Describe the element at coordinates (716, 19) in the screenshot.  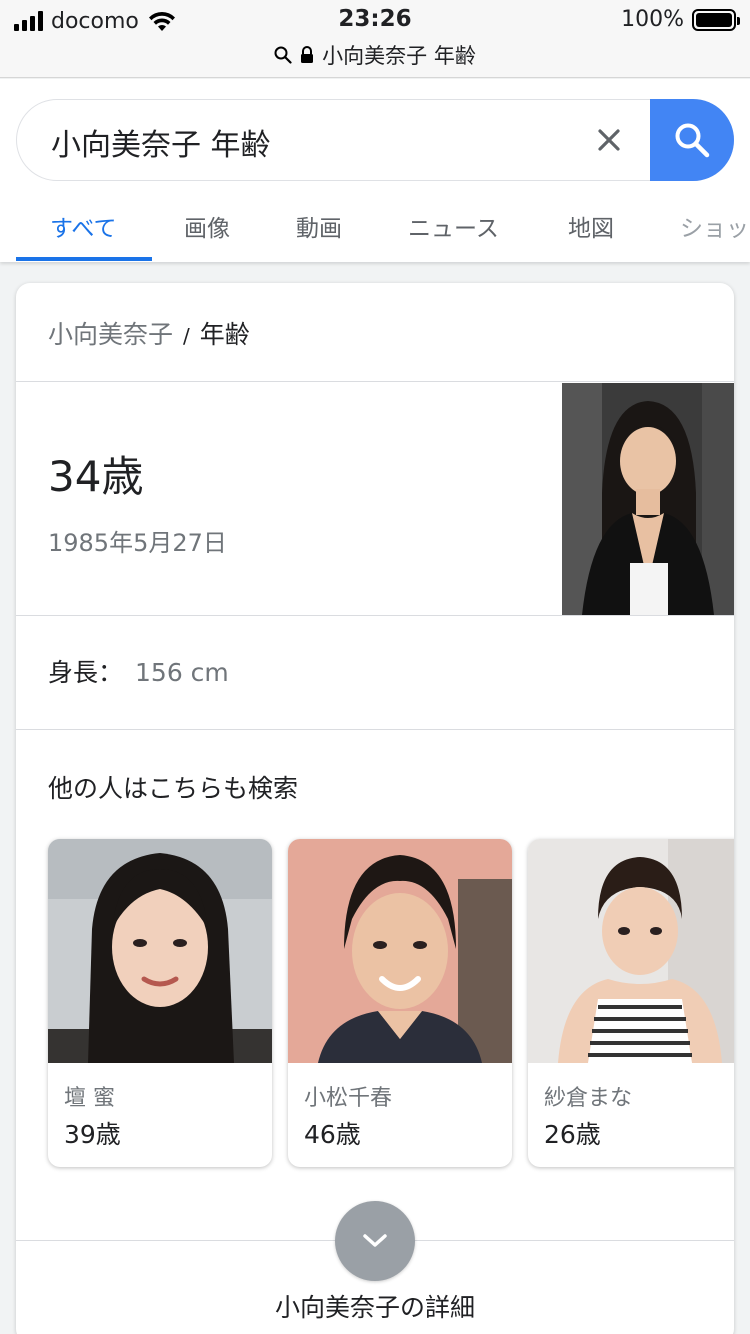
I see `battery-icon` at that location.